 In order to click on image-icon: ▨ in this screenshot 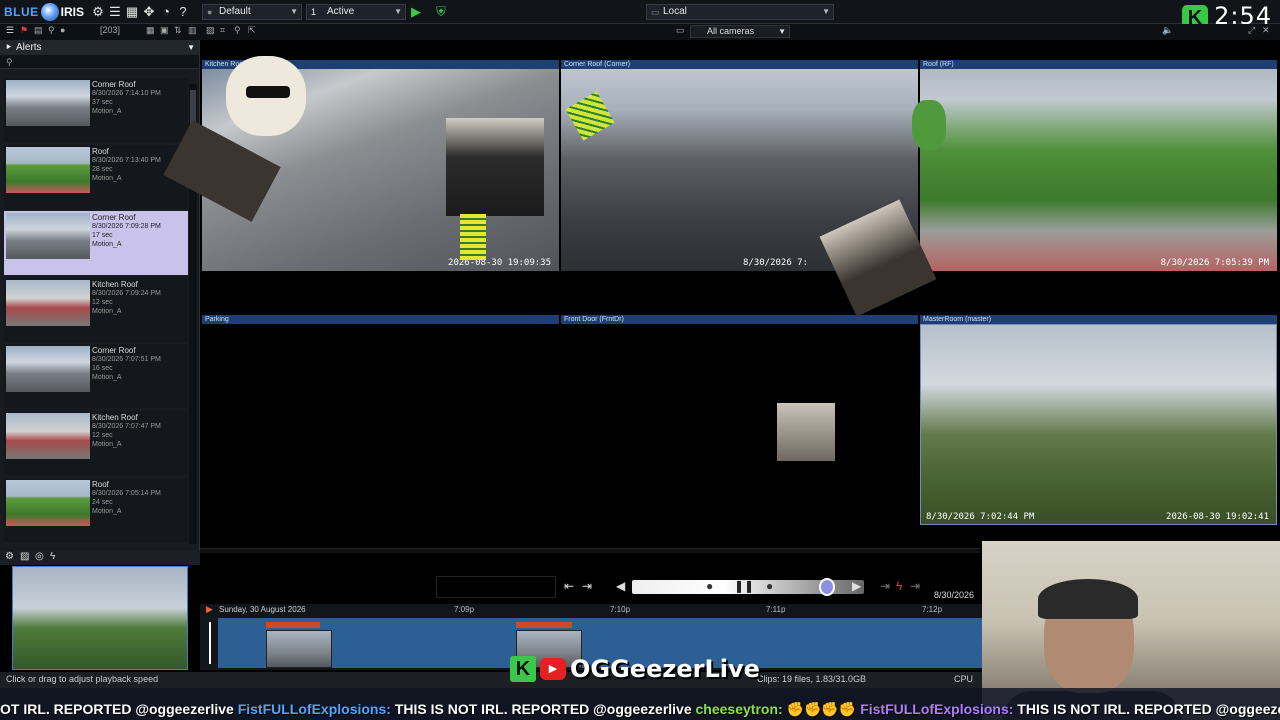, I will do `click(24, 556)`.